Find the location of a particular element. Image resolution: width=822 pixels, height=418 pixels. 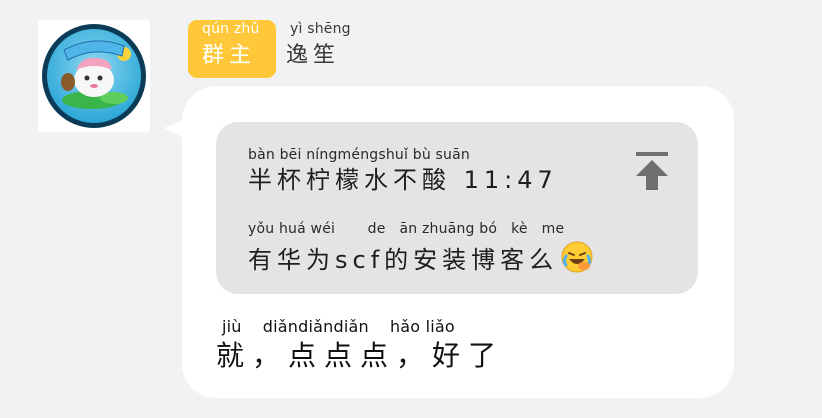

quote-body-text: 有华为scf的安装博客么 is located at coordinates (403, 260).